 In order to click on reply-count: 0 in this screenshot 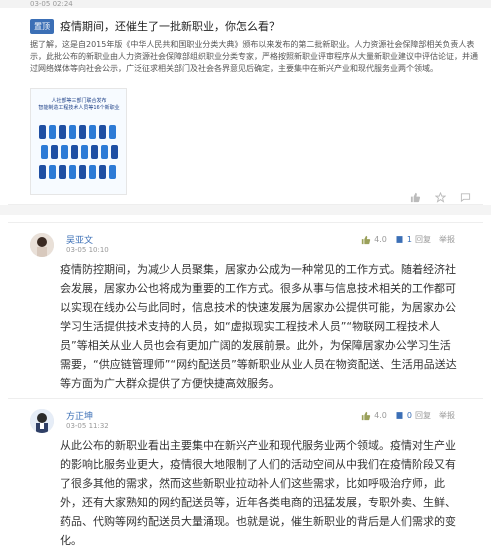, I will do `click(409, 415)`.